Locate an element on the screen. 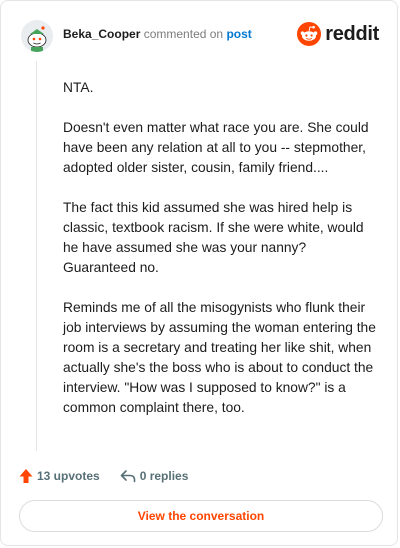 The width and height of the screenshot is (400, 548). comment-header: Beka_Cooper commented on post reddit is located at coordinates (199, 35).